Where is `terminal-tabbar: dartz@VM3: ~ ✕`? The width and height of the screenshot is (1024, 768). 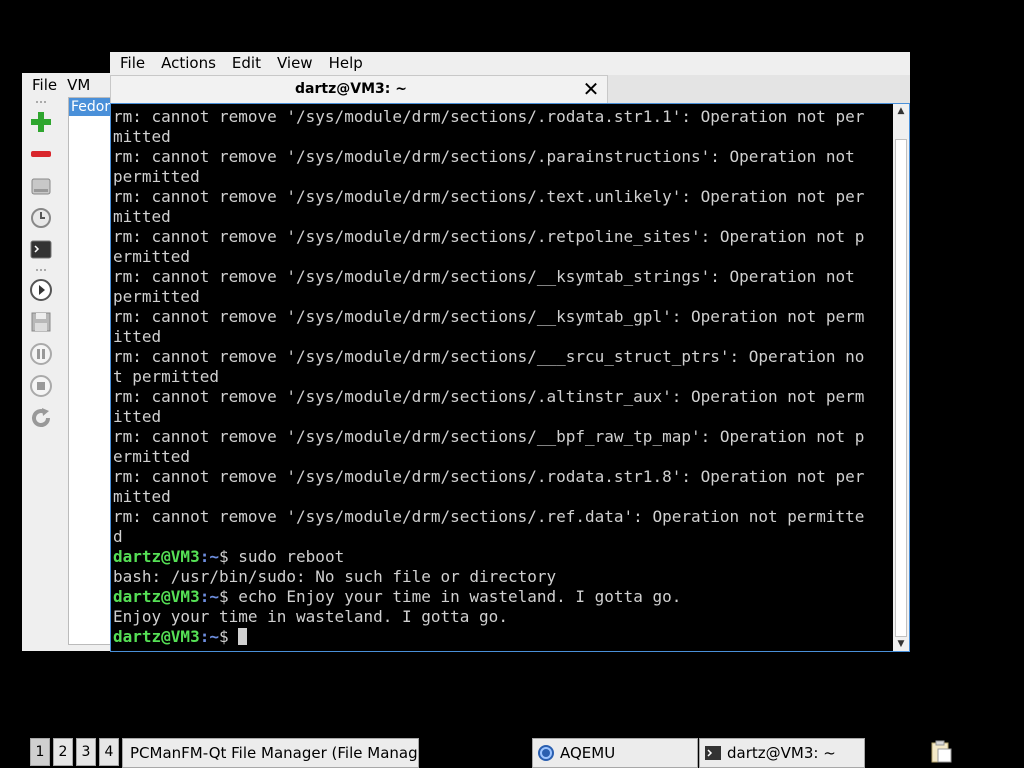
terminal-tabbar: dartz@VM3: ~ ✕ is located at coordinates (510, 89).